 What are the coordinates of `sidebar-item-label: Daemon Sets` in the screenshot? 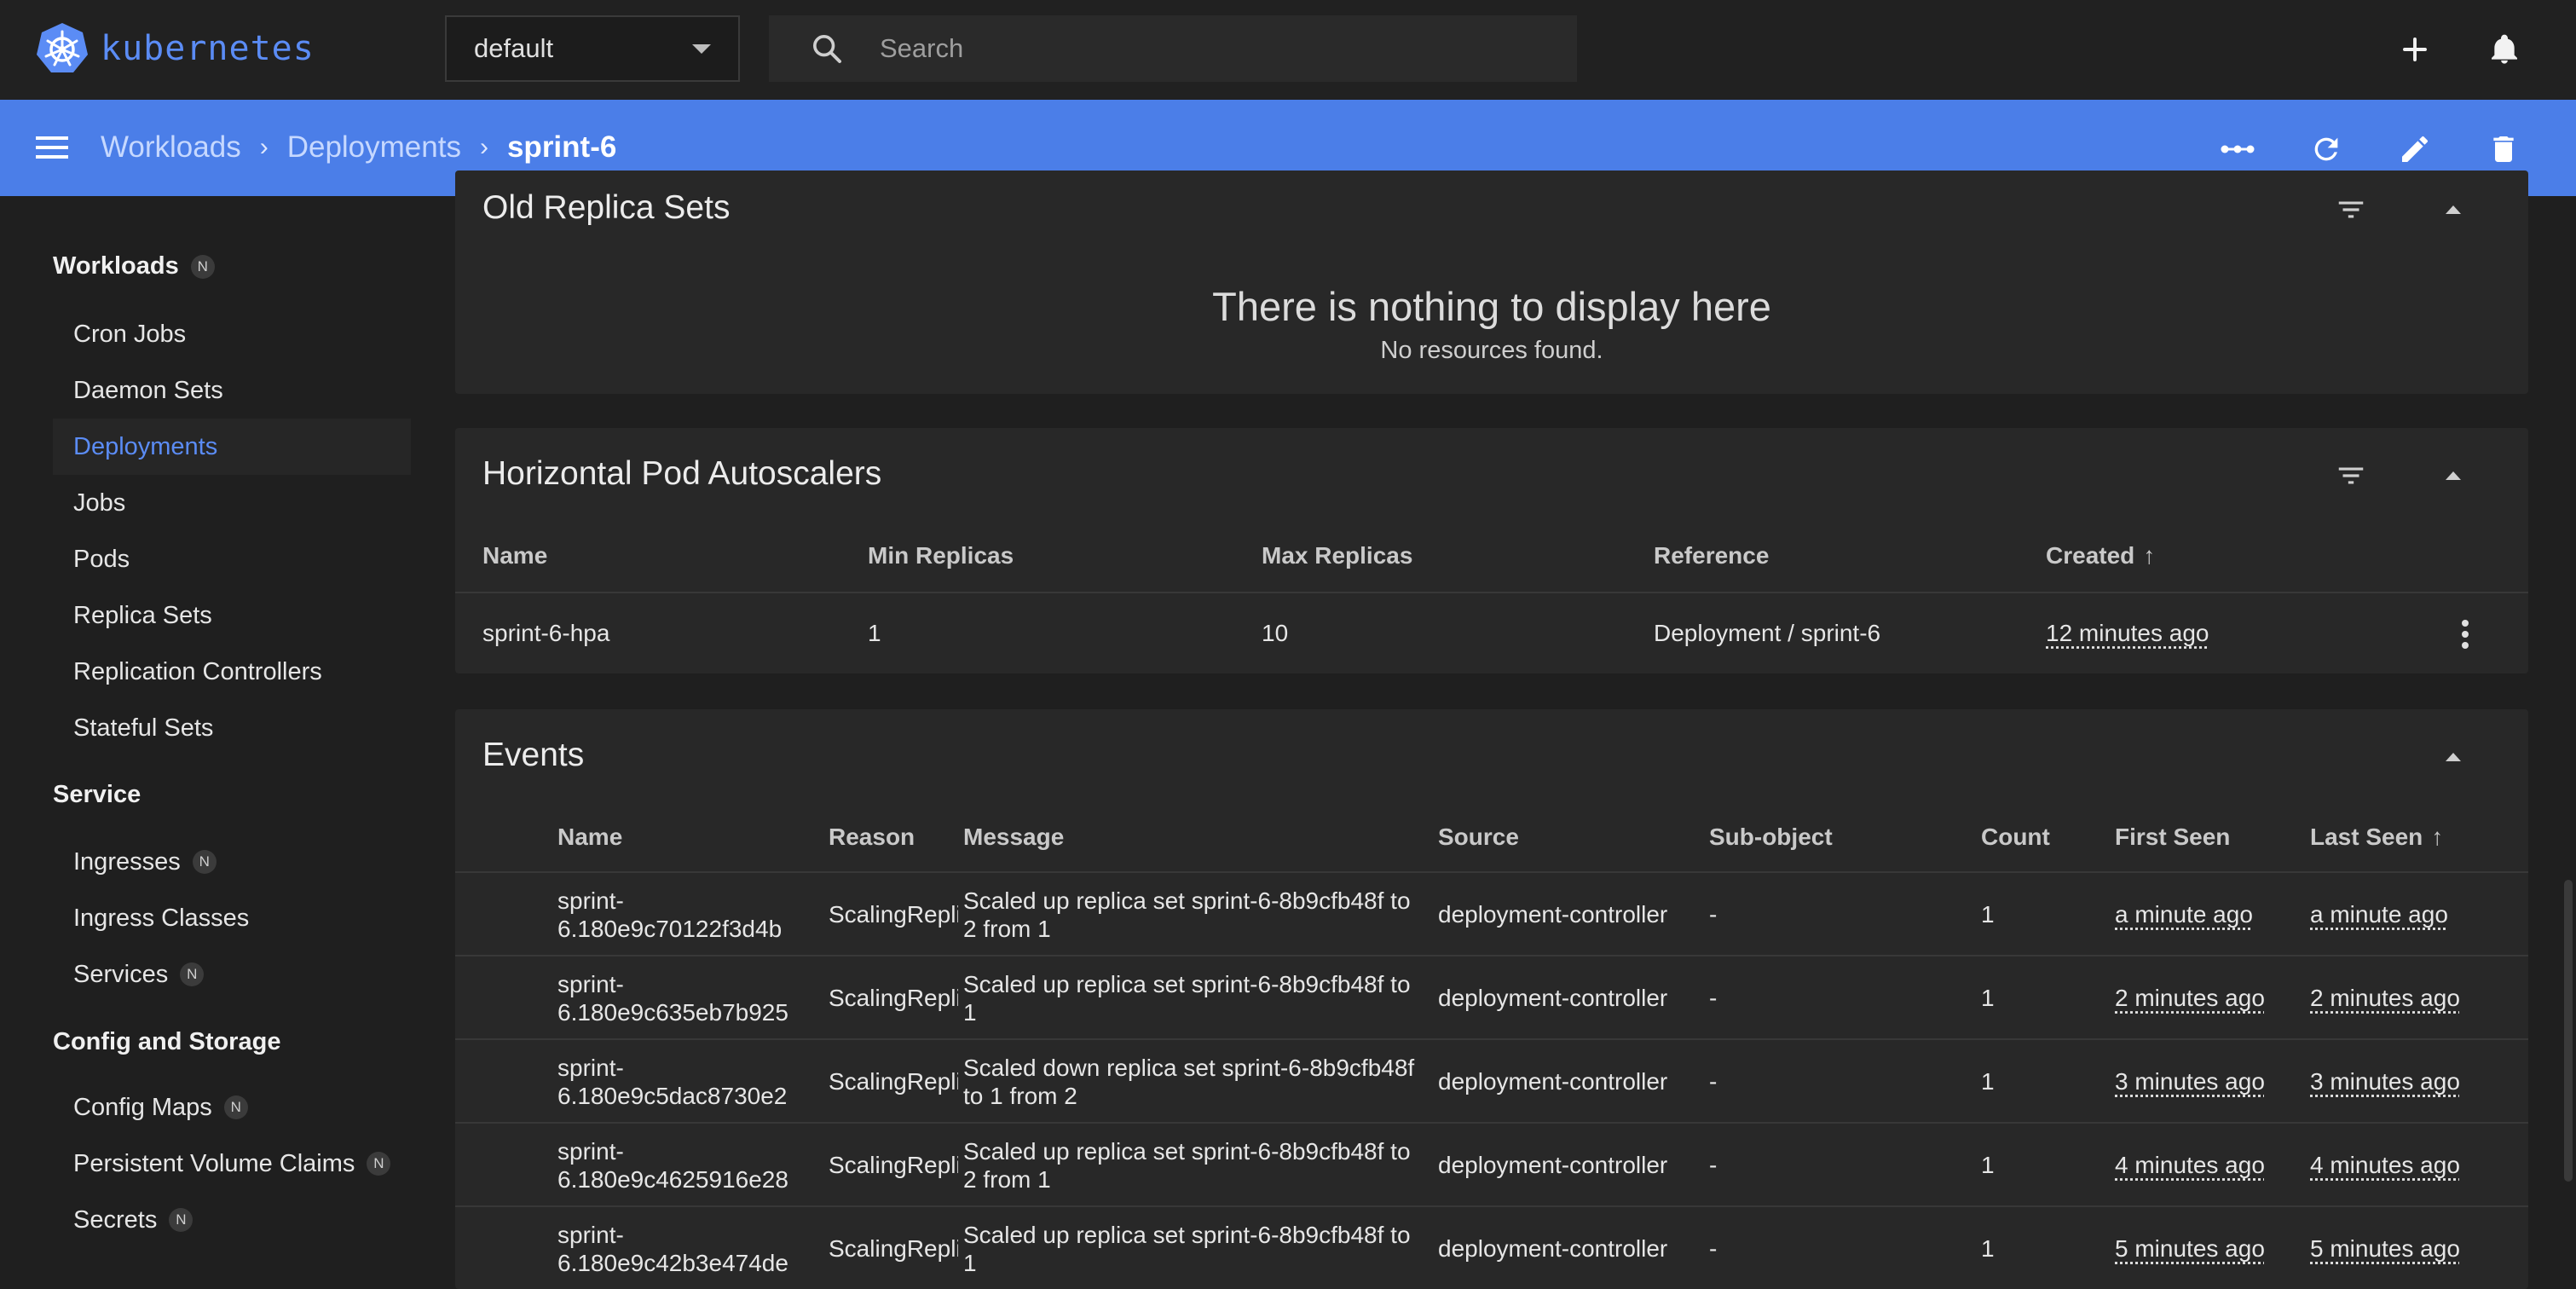 It's located at (148, 390).